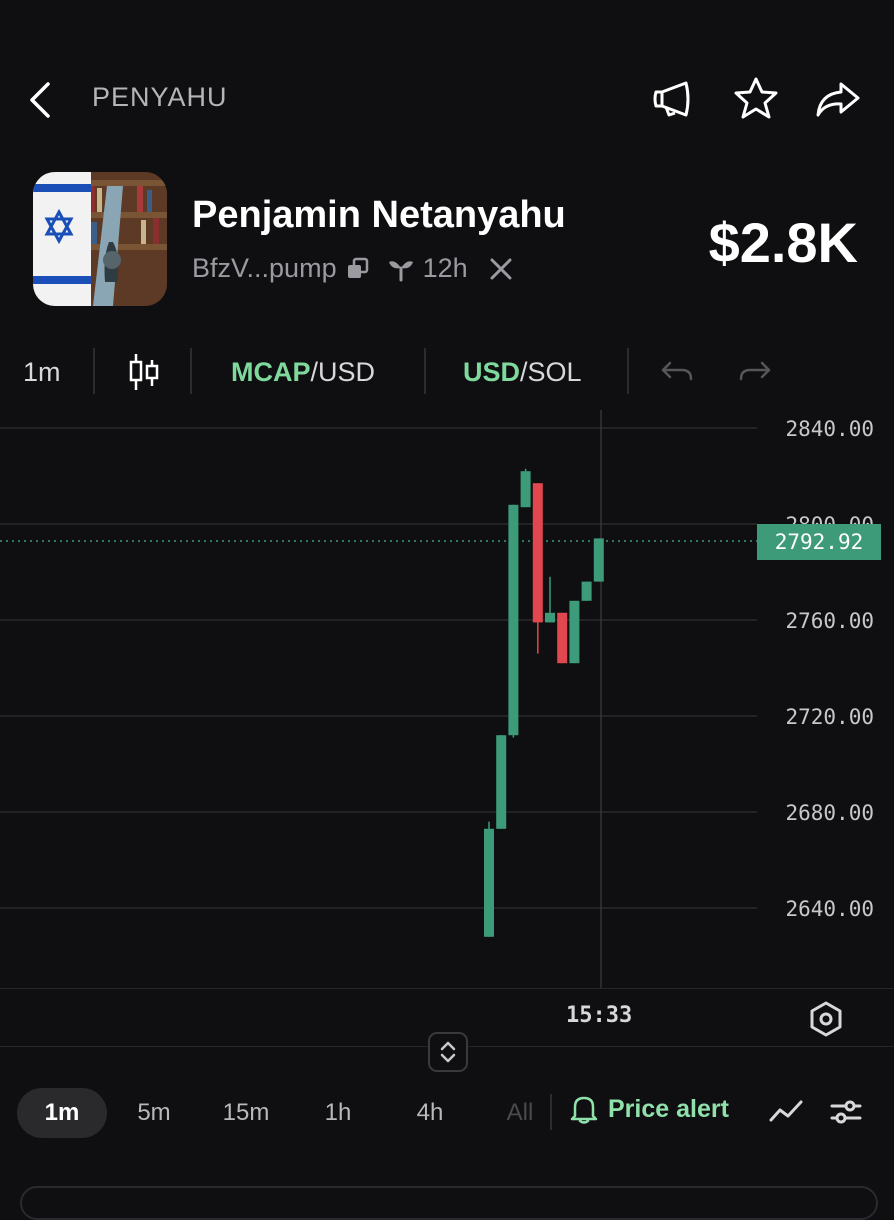 The width and height of the screenshot is (894, 1220). What do you see at coordinates (246, 1113) in the screenshot?
I see `timeframe-15m: 15m` at bounding box center [246, 1113].